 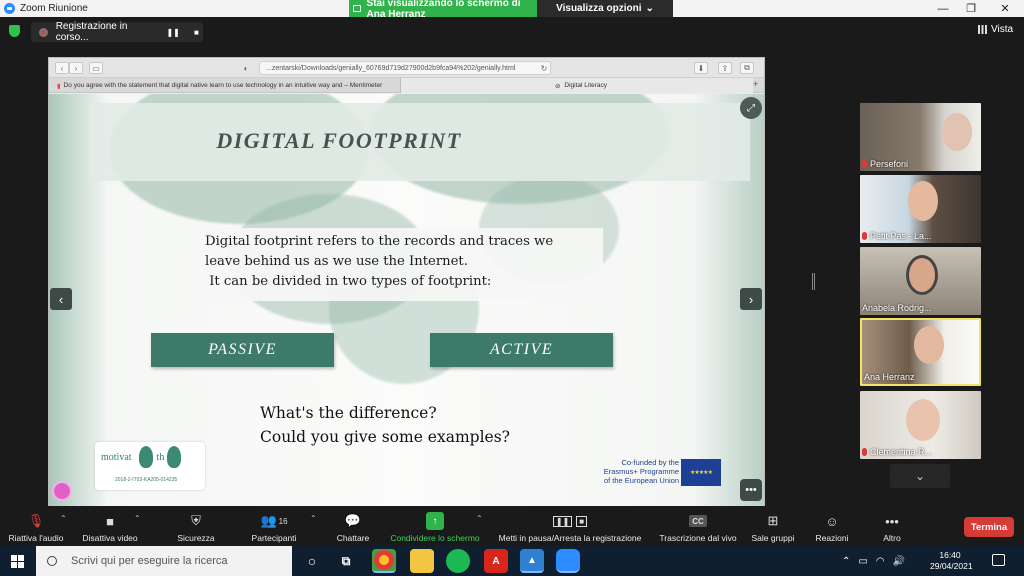 What do you see at coordinates (9, 8) in the screenshot?
I see `zoom-app-icon` at bounding box center [9, 8].